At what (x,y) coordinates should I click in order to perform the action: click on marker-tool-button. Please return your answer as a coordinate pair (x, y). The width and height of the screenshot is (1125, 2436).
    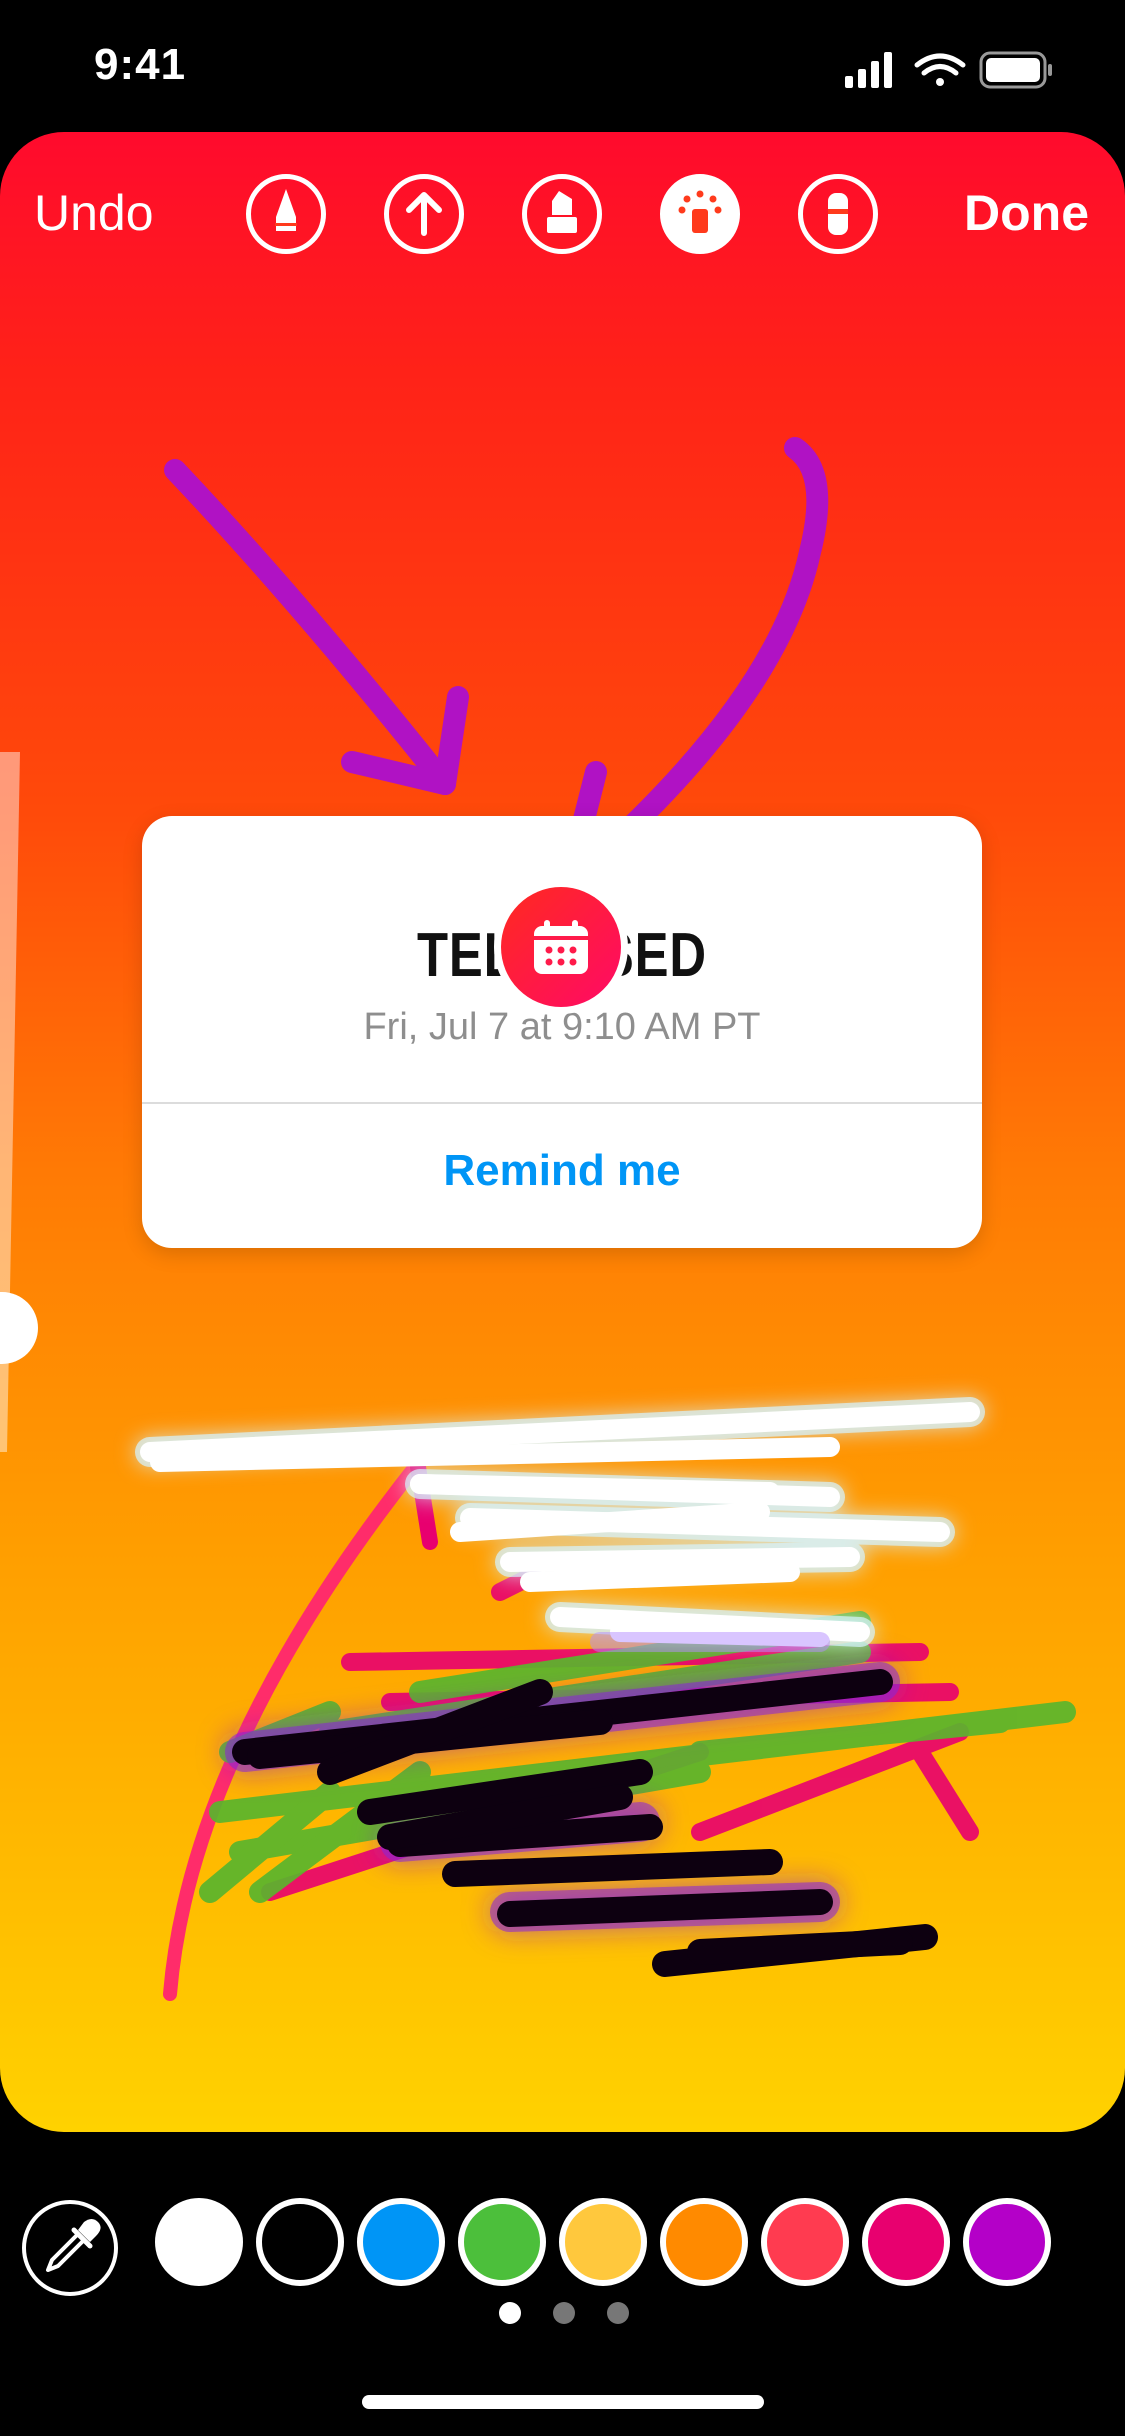
    Looking at the image, I should click on (562, 214).